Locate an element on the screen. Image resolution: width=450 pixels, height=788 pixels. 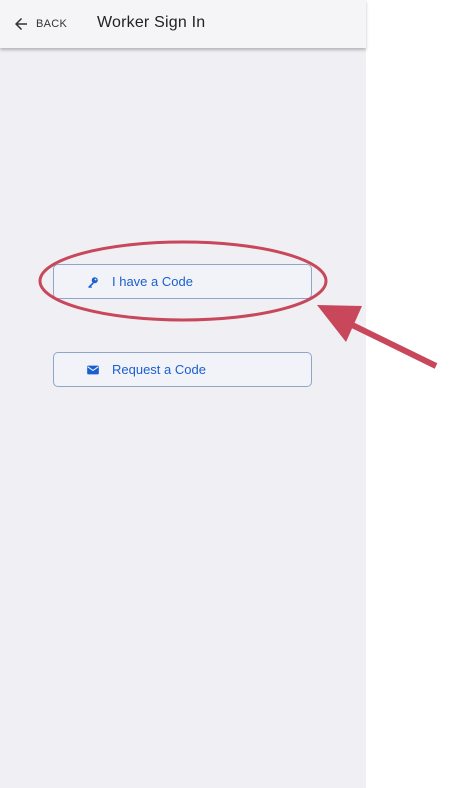
back-label: BACK is located at coordinates (52, 24).